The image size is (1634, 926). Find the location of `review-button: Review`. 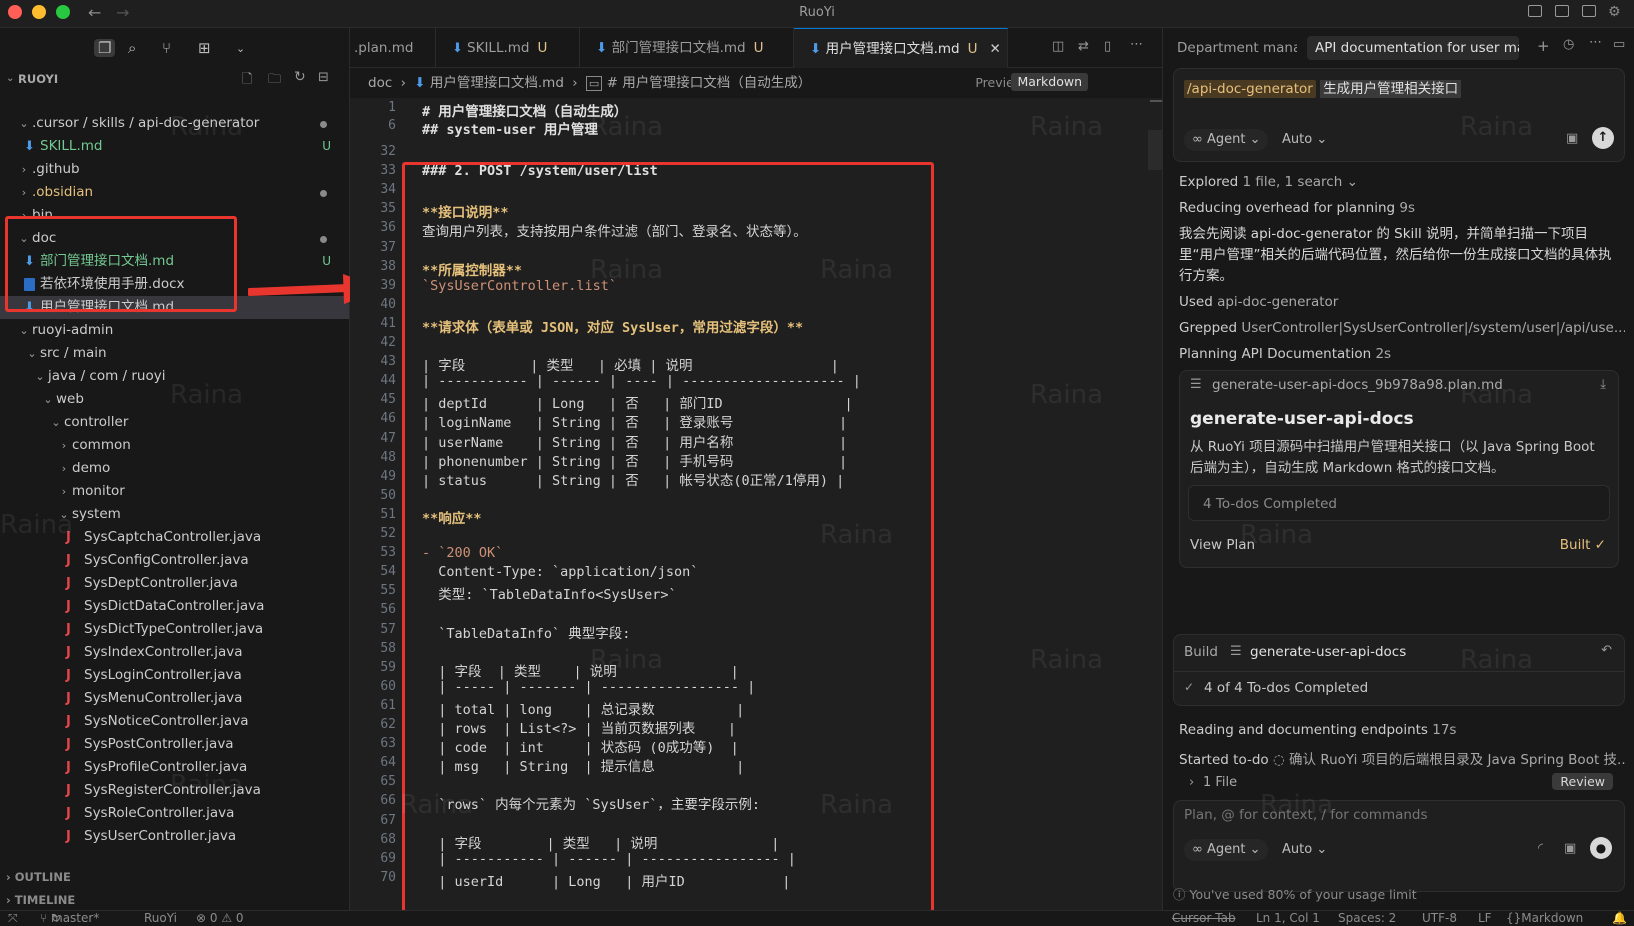

review-button: Review is located at coordinates (1582, 781).